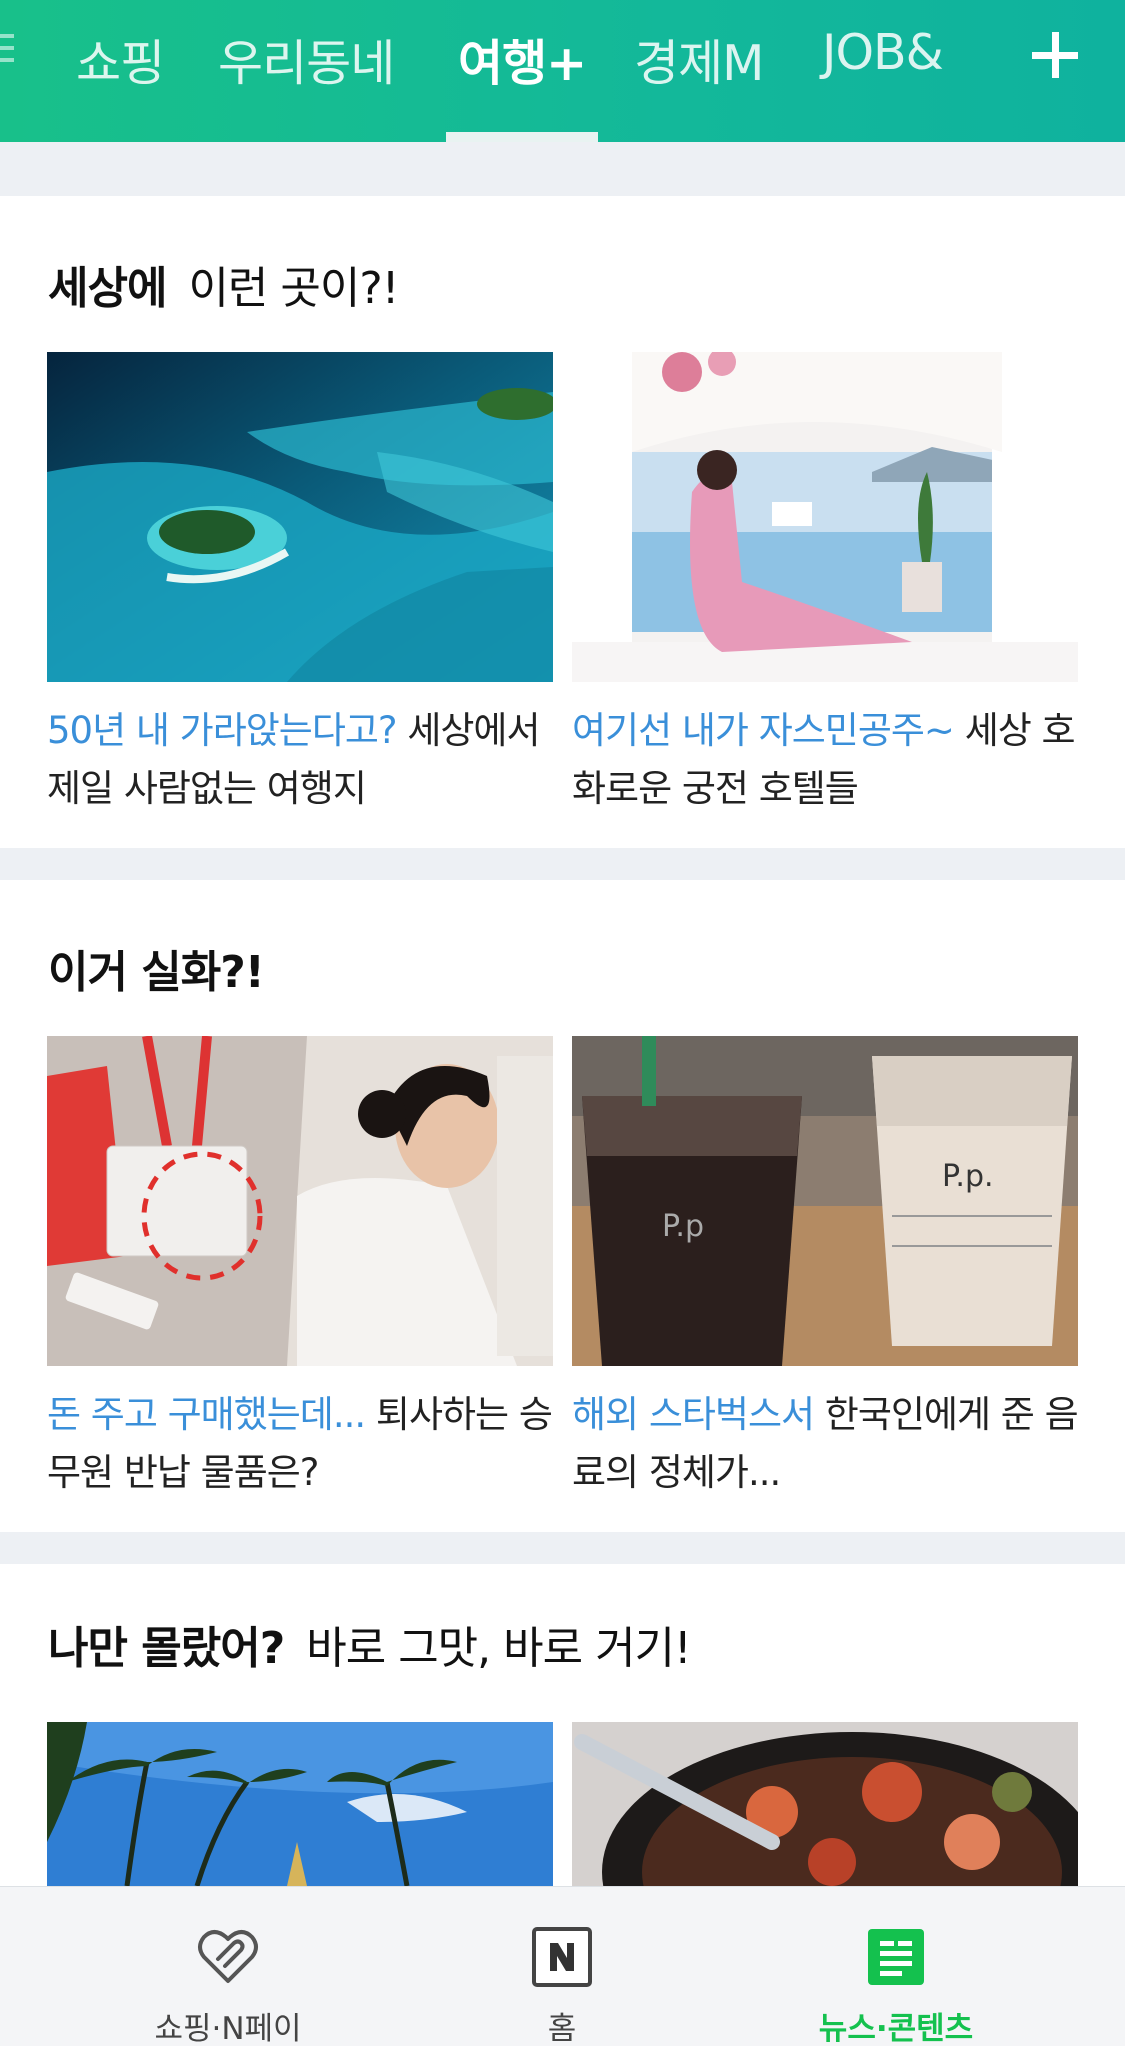  Describe the element at coordinates (562, 1957) in the screenshot. I see `naver-n-icon` at that location.